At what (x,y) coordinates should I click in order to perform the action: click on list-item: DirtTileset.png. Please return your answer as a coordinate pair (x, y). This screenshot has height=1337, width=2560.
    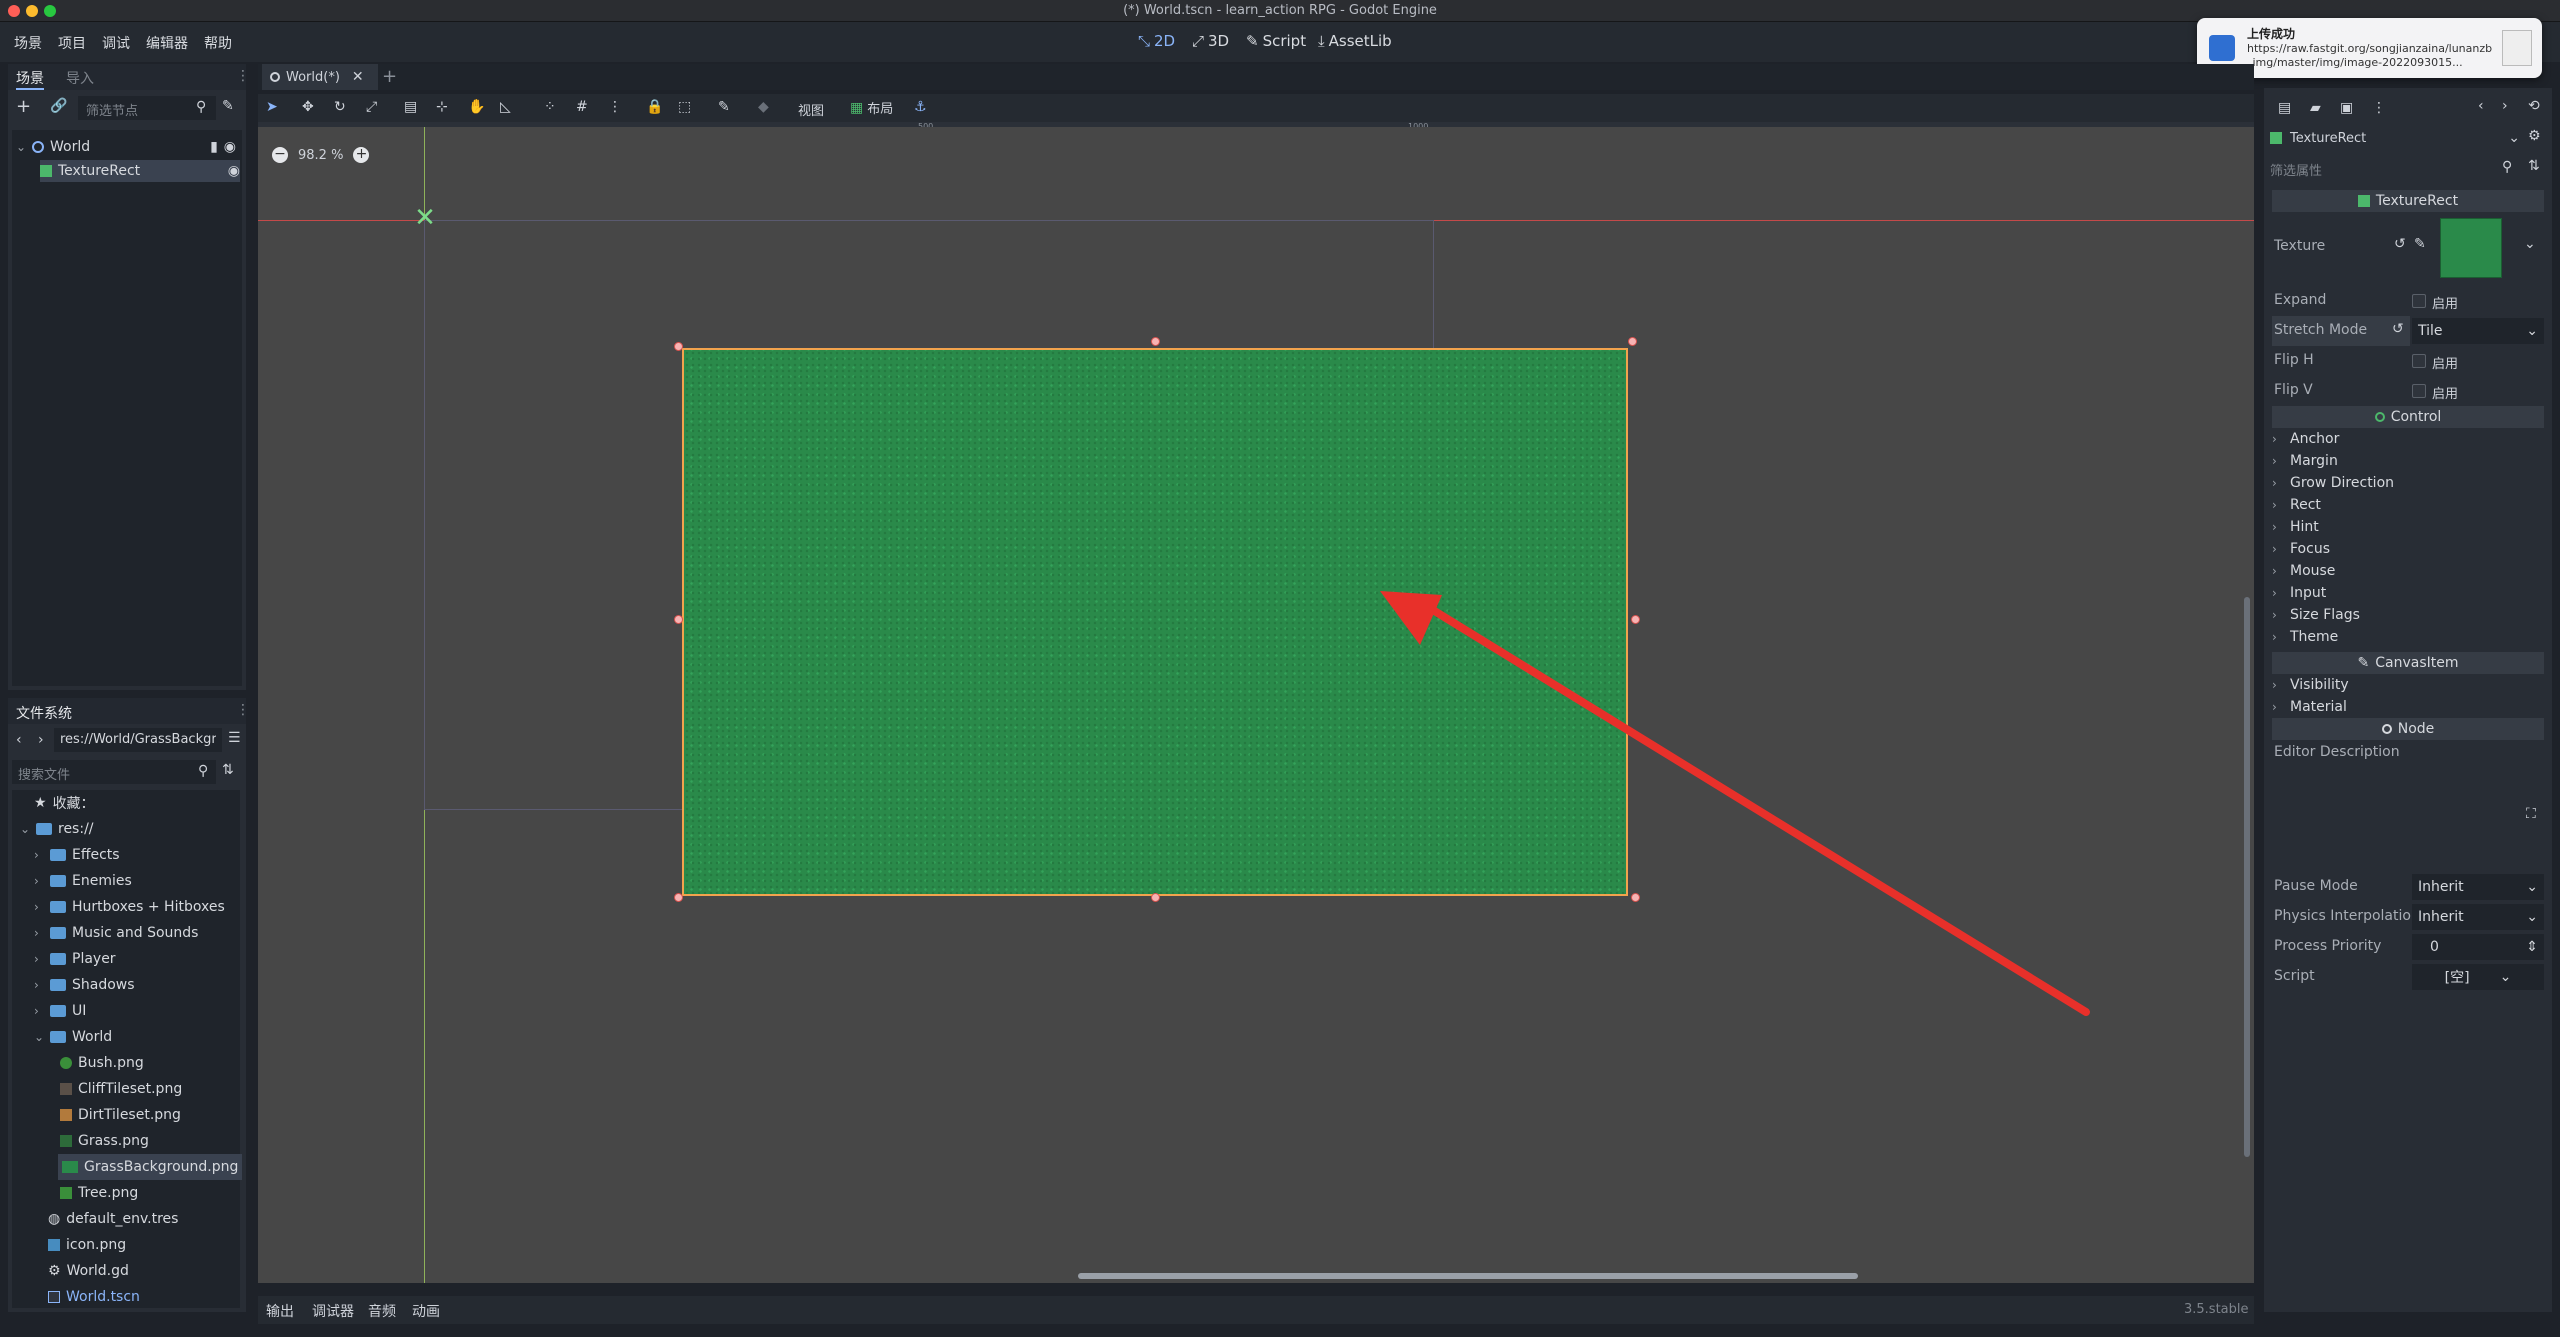
    Looking at the image, I should click on (120, 1115).